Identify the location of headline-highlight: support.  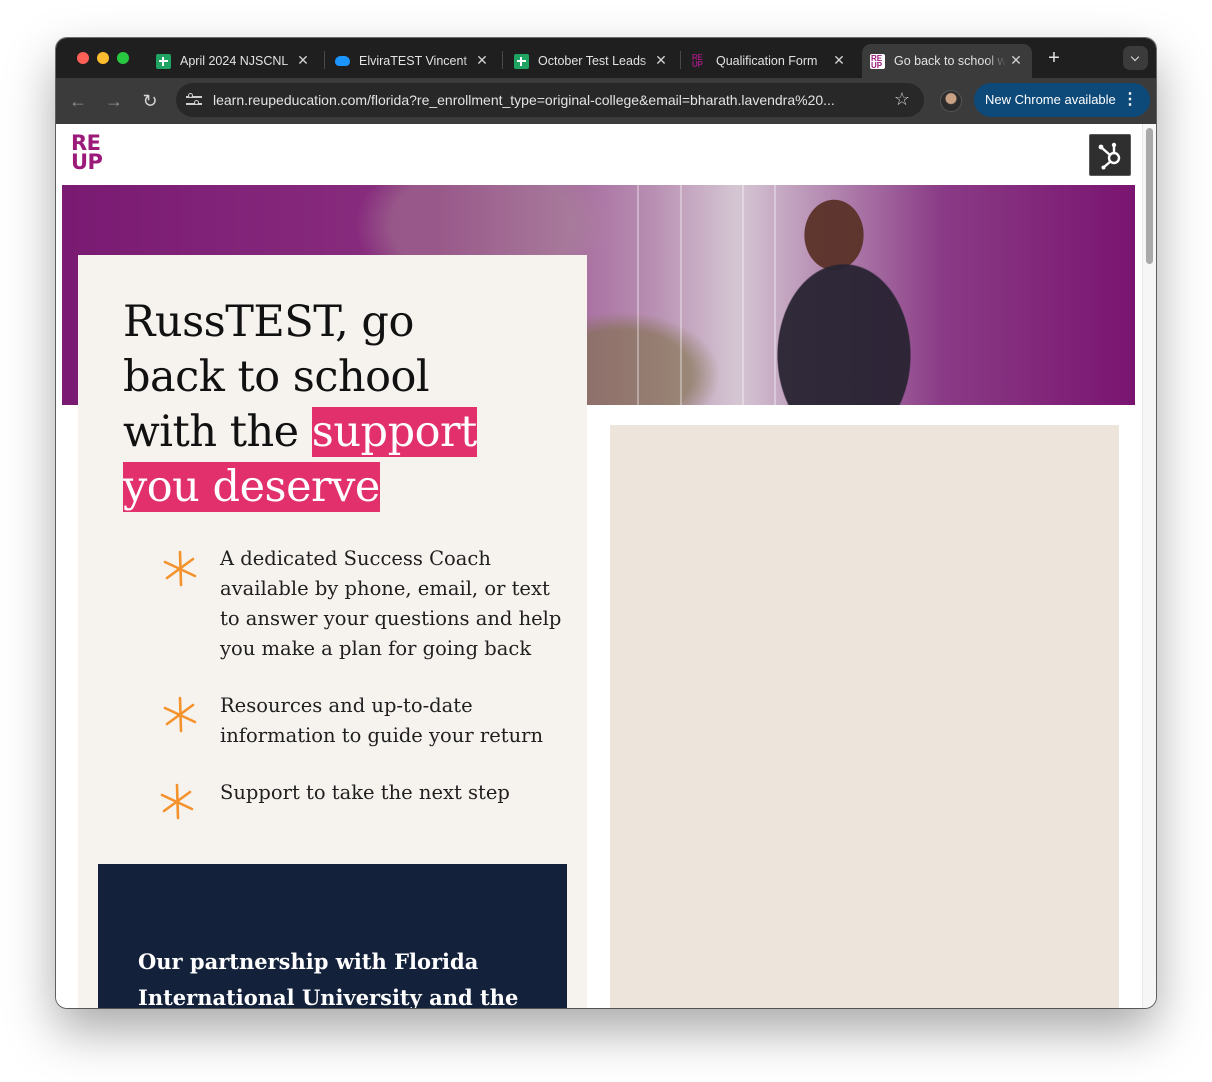
(394, 432).